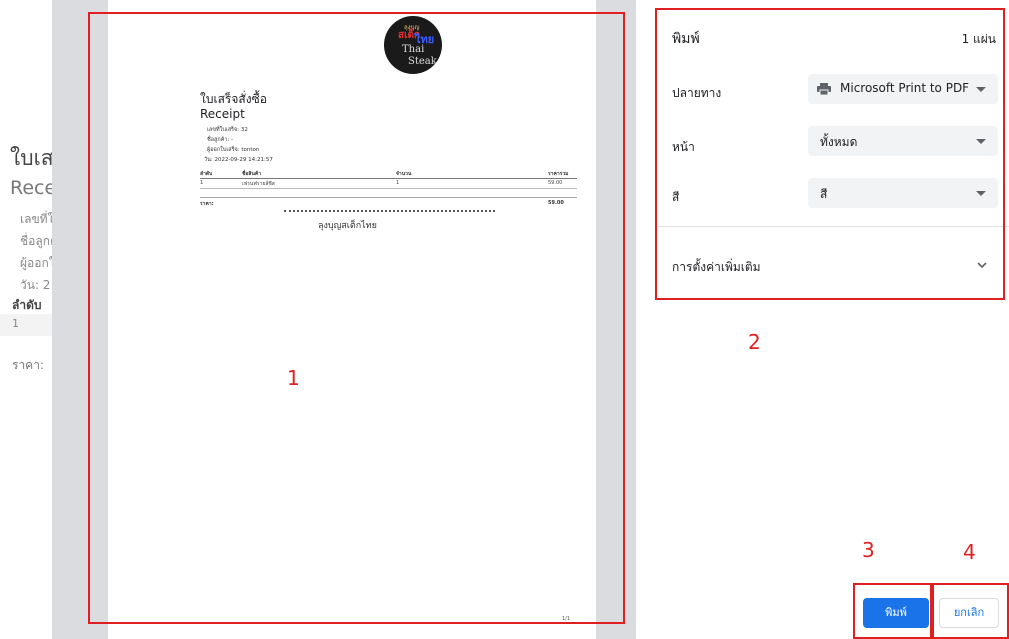  Describe the element at coordinates (35, 285) in the screenshot. I see `bg-field: วัน: 2` at that location.